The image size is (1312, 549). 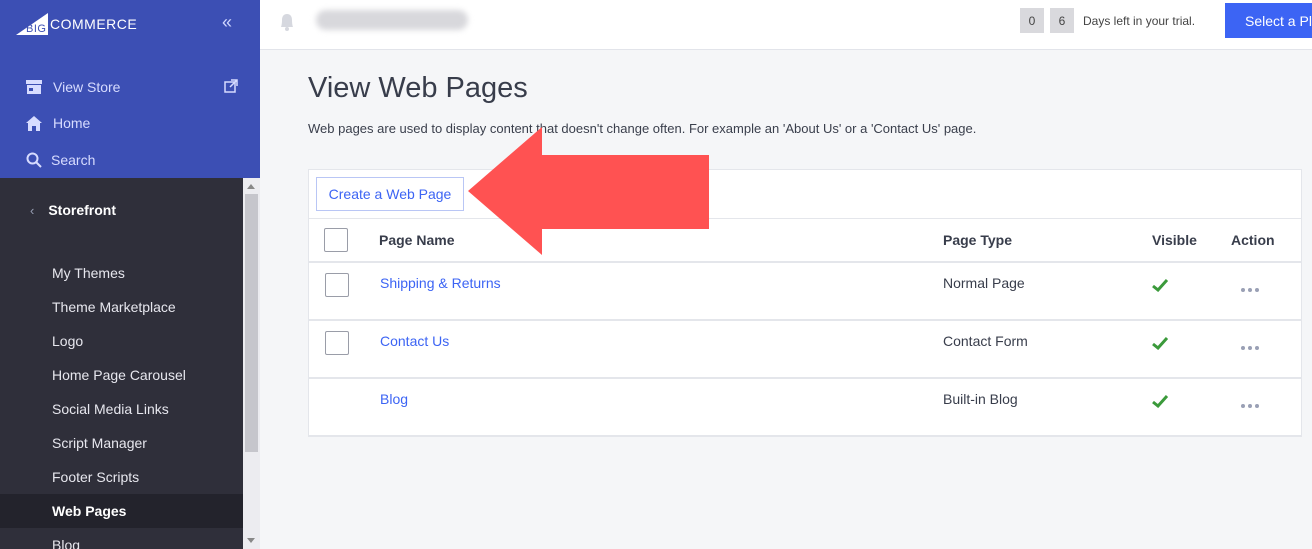 What do you see at coordinates (418, 88) in the screenshot?
I see `page-title: View Web Pages` at bounding box center [418, 88].